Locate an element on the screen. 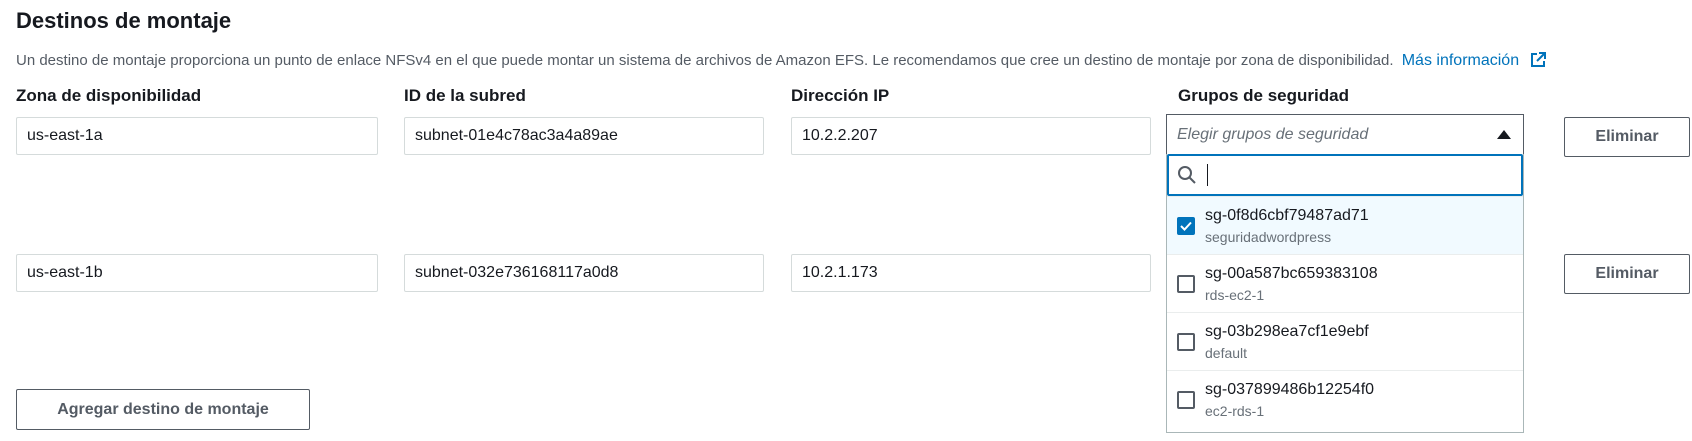 This screenshot has width=1692, height=441. subnet-field-1: subnet-01e4c78ac3a4a89ae is located at coordinates (584, 136).